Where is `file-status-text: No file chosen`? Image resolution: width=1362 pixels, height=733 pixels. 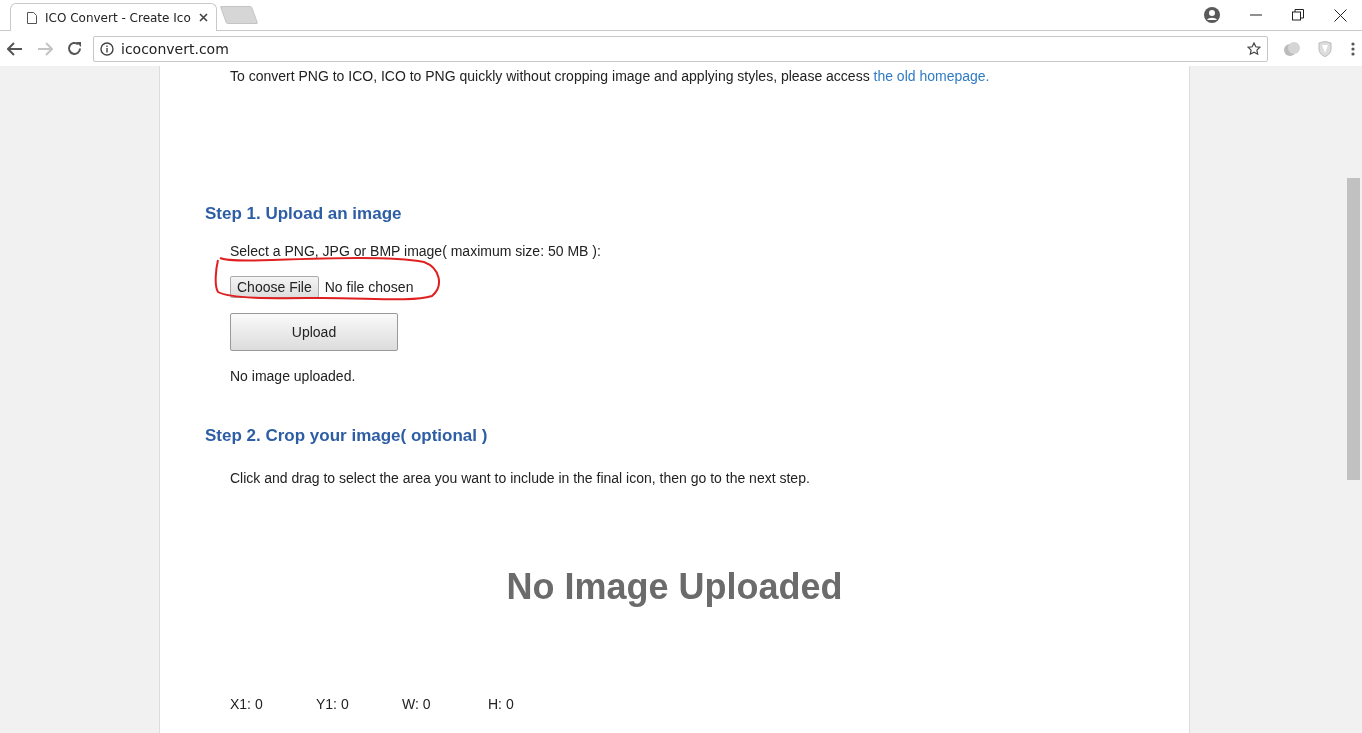 file-status-text: No file chosen is located at coordinates (369, 287).